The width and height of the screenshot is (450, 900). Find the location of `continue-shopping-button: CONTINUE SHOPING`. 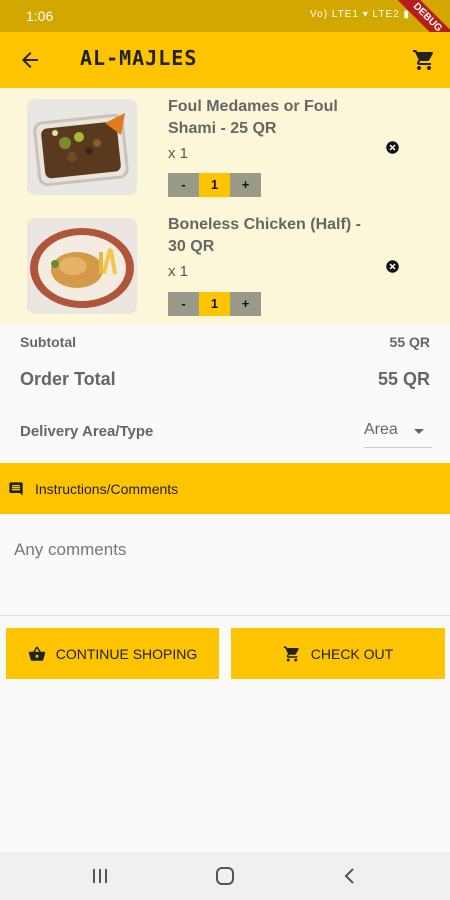

continue-shopping-button: CONTINUE SHOPING is located at coordinates (112, 653).